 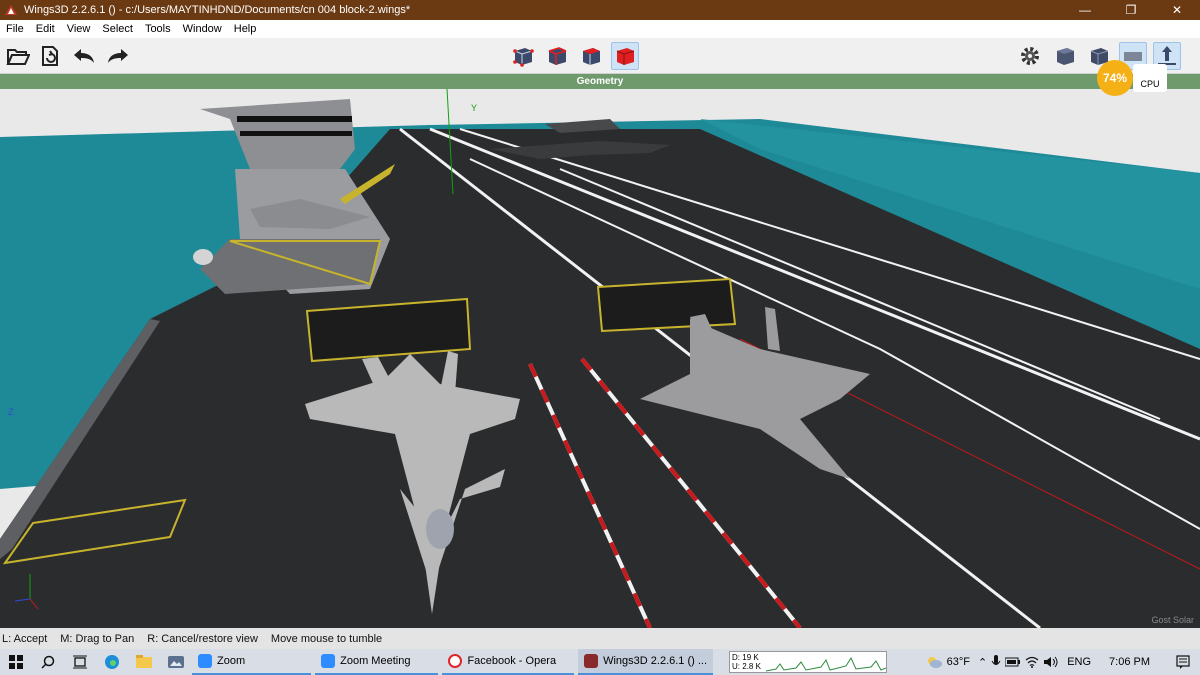 I want to click on network-monitor: D: 19 K U: 2.8 K, so click(x=808, y=662).